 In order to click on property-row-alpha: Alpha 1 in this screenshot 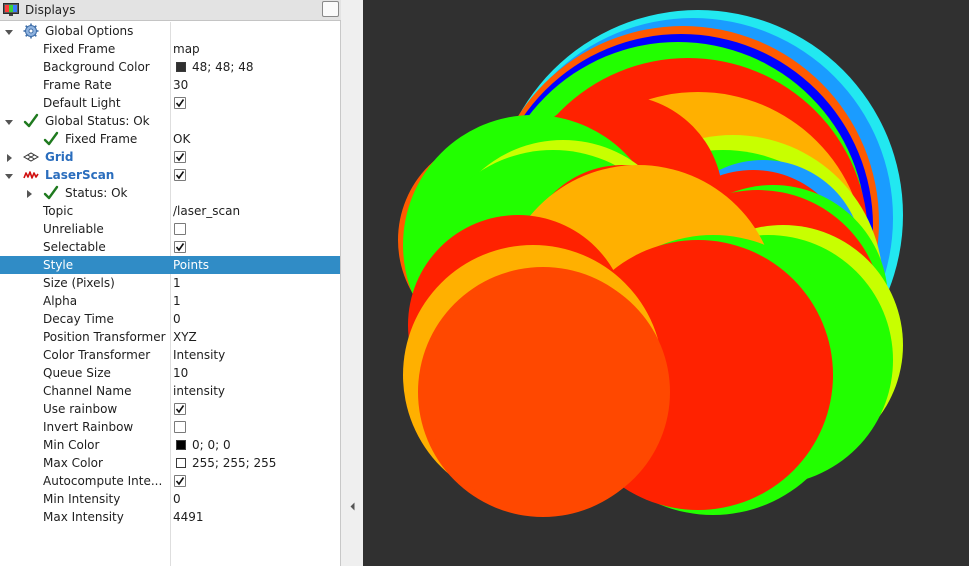, I will do `click(170, 301)`.